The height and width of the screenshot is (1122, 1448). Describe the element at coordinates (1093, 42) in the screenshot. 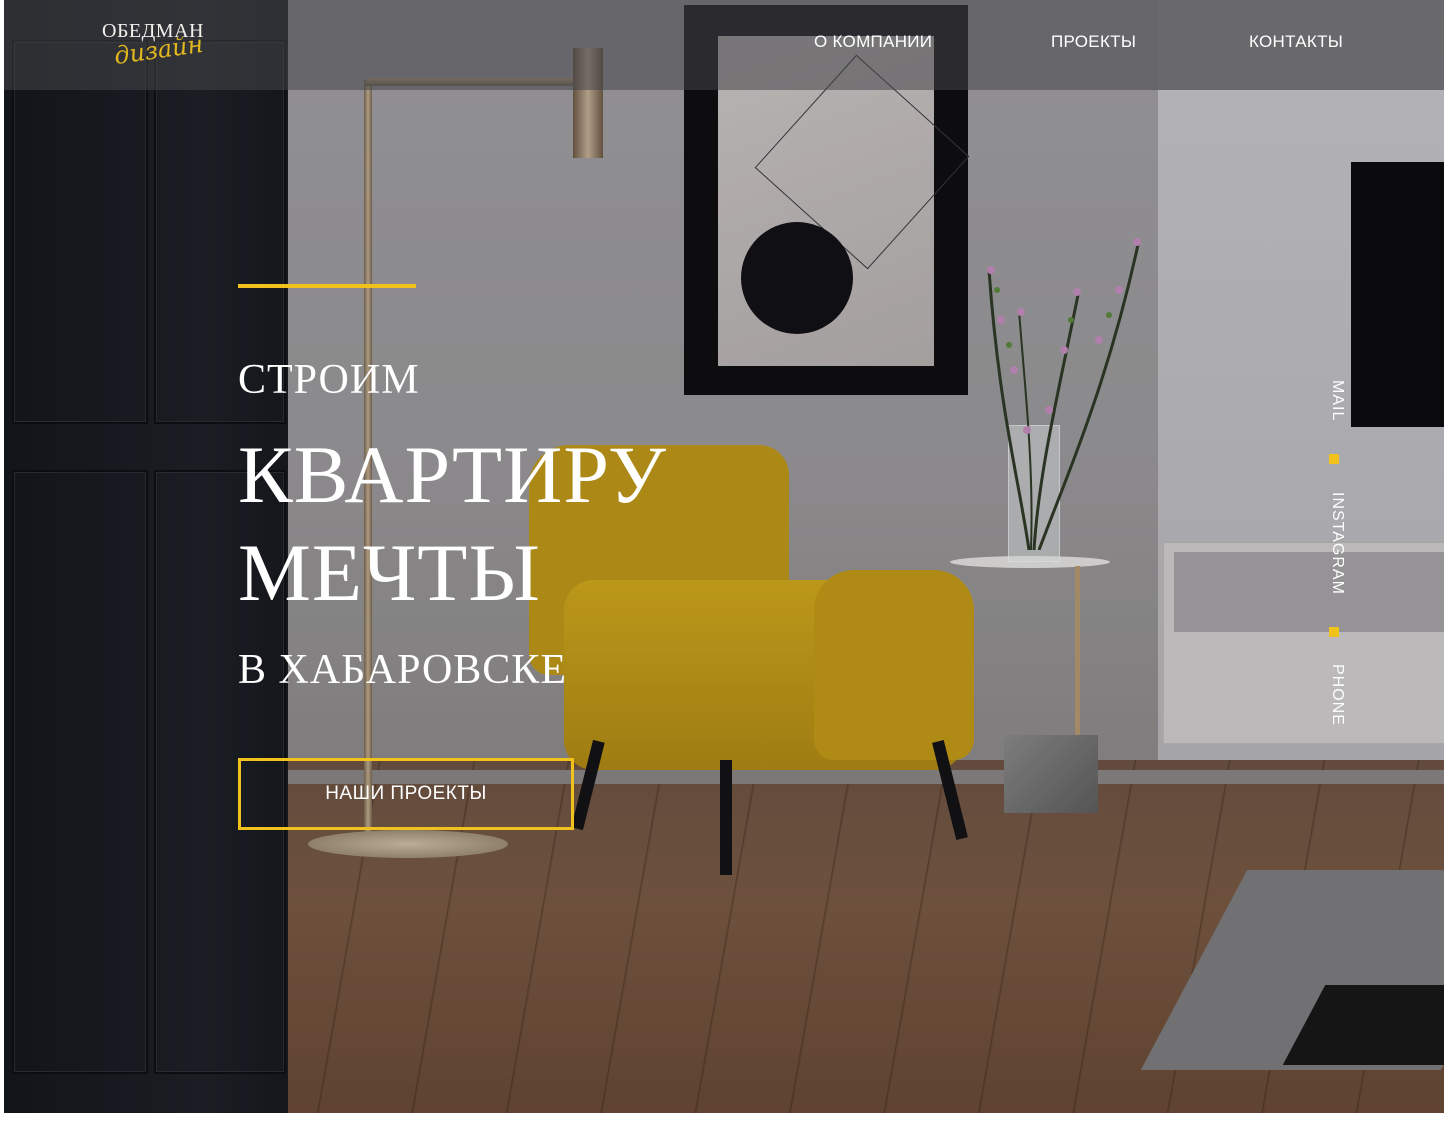

I see `nav-projects: ПРОЕКТЫ` at that location.